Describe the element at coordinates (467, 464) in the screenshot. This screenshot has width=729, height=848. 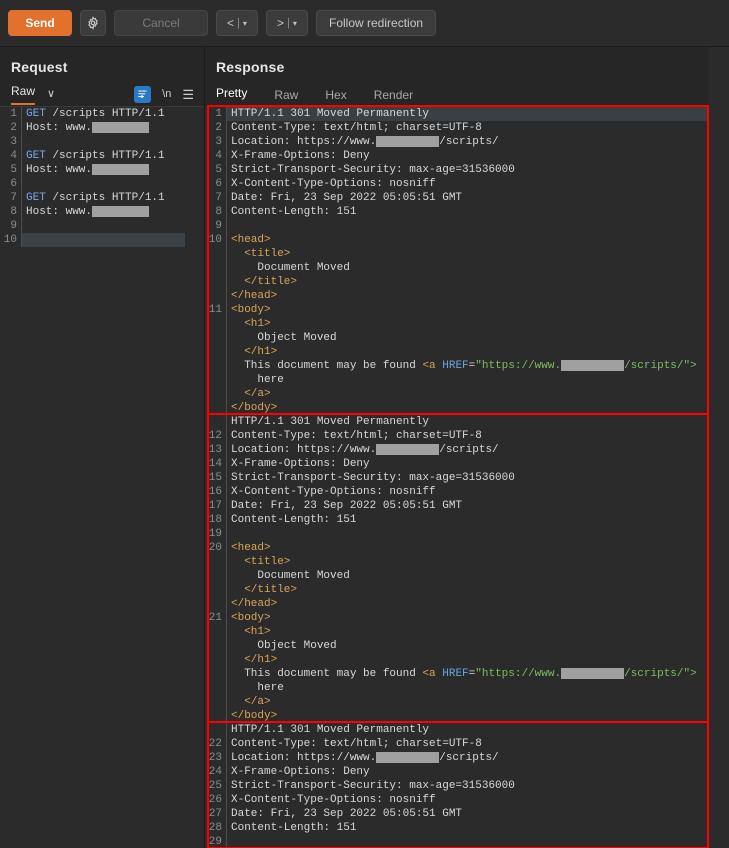
I see `code-line: 14 X-Frame-Options: Deny` at that location.